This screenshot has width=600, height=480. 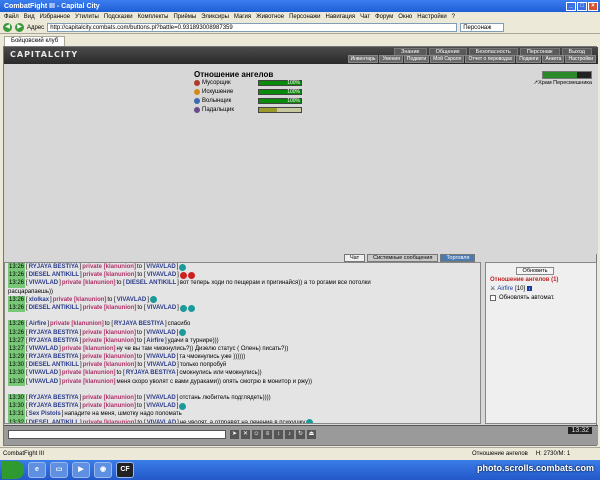 What do you see at coordinates (153, 17) in the screenshot?
I see `menu-item: Комплекты` at bounding box center [153, 17].